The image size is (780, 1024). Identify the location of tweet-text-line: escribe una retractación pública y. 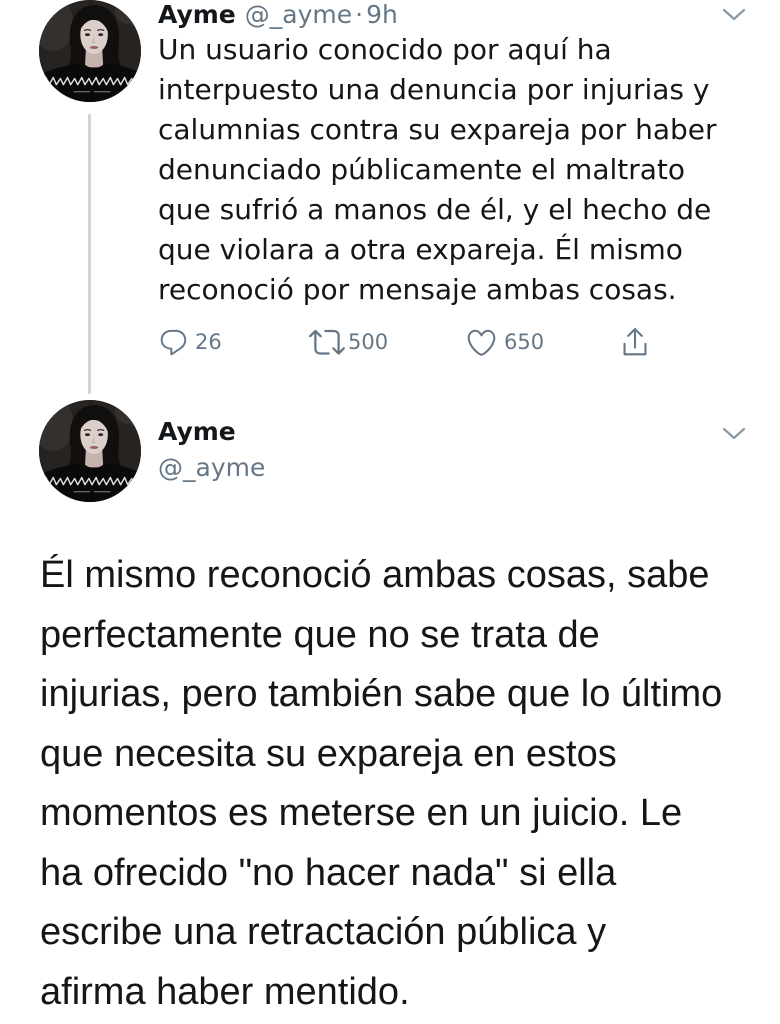
(323, 932).